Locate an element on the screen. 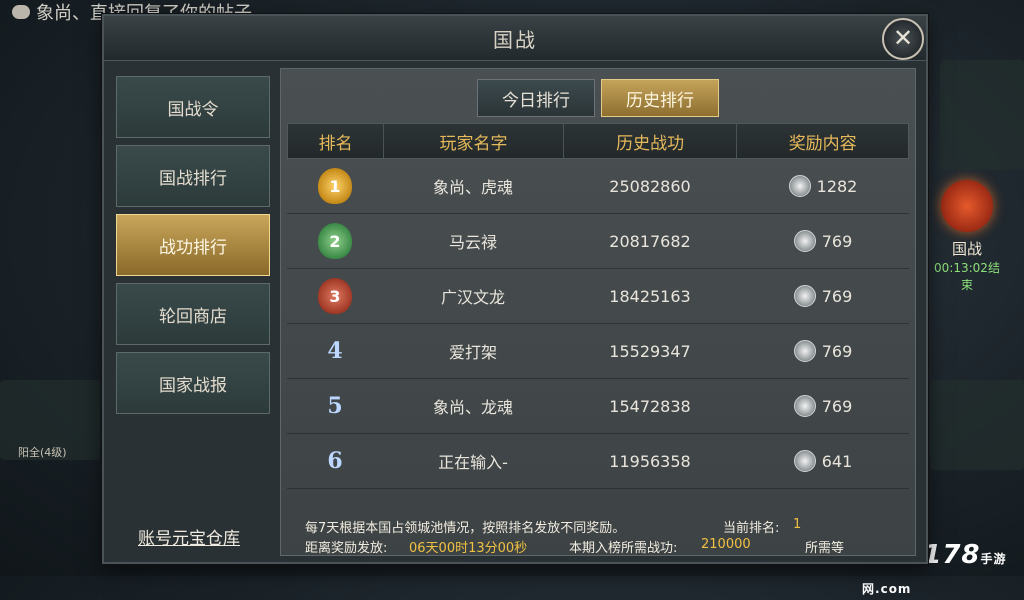 This screenshot has height=600, width=1024. player-name: 象尚、虎魂 is located at coordinates (472, 187).